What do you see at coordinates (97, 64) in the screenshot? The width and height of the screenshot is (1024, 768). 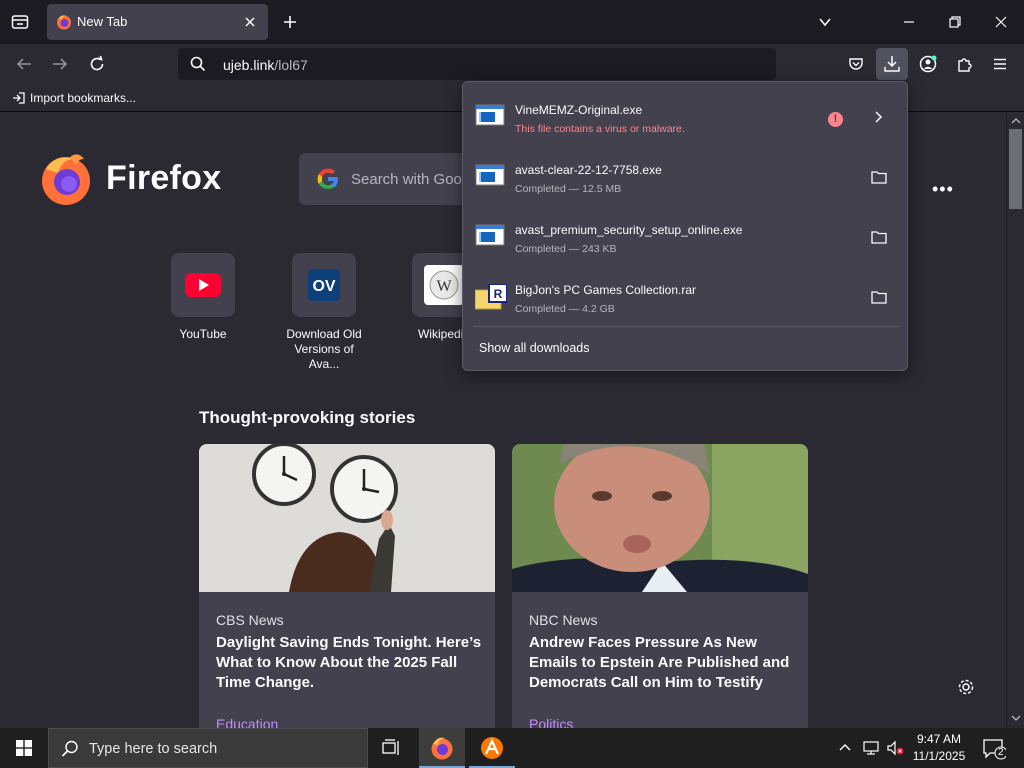 I see `reload-icon` at bounding box center [97, 64].